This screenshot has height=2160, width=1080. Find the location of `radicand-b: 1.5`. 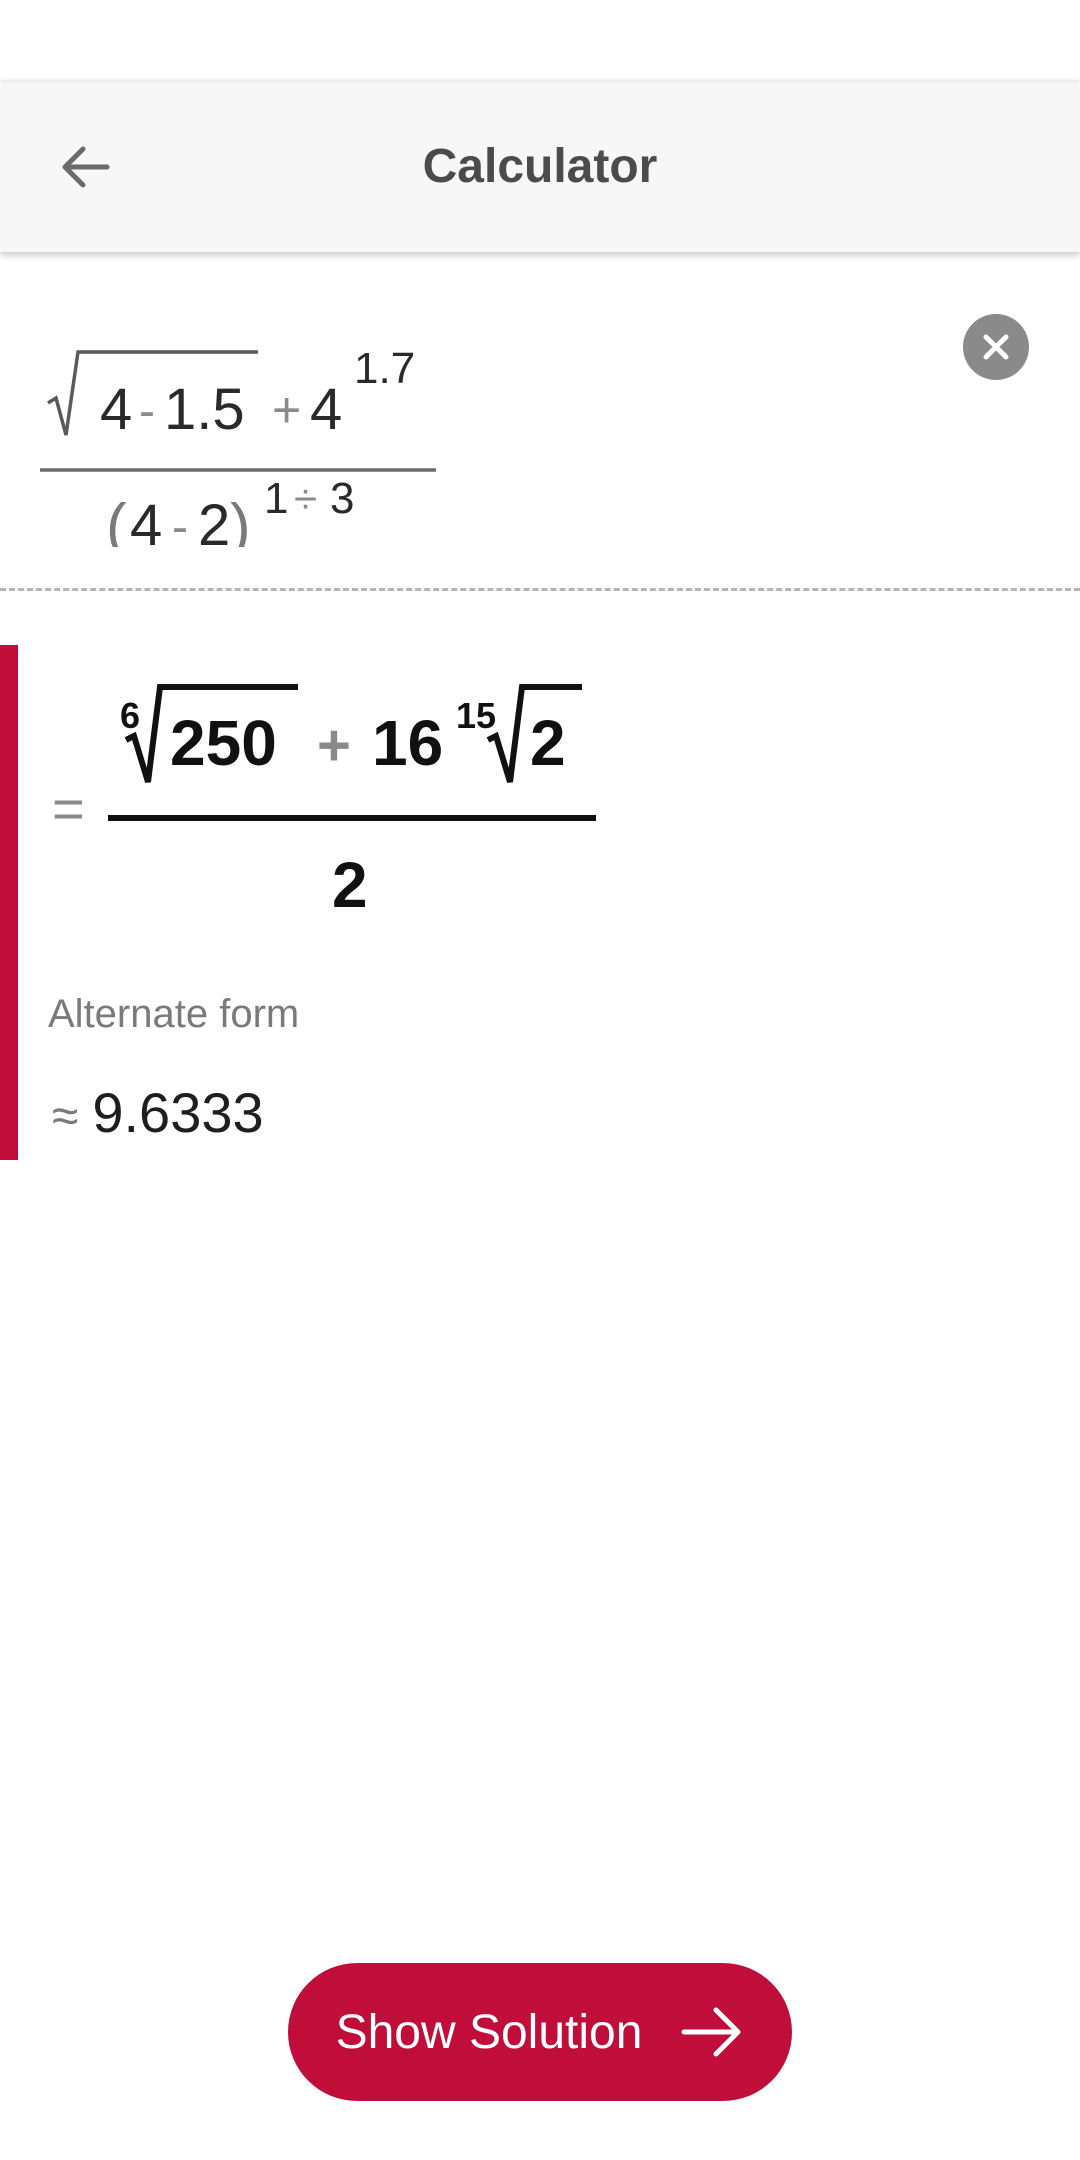

radicand-b: 1.5 is located at coordinates (204, 409).